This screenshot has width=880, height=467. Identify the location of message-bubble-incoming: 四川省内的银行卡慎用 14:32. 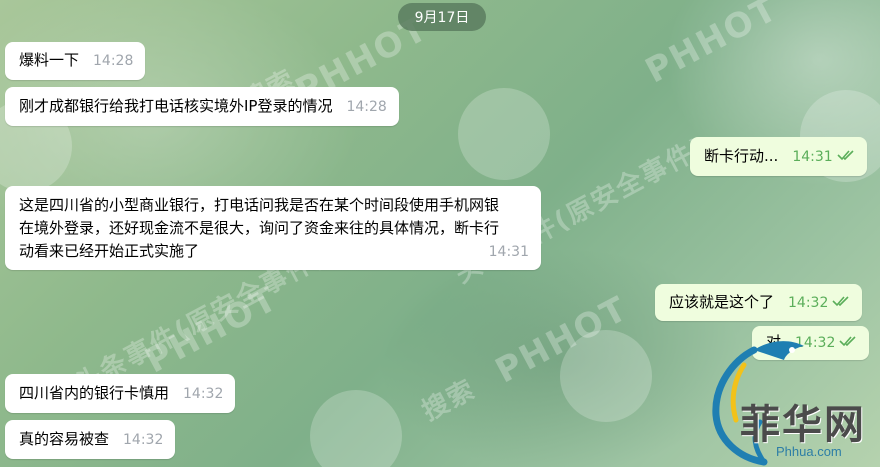
(120, 393).